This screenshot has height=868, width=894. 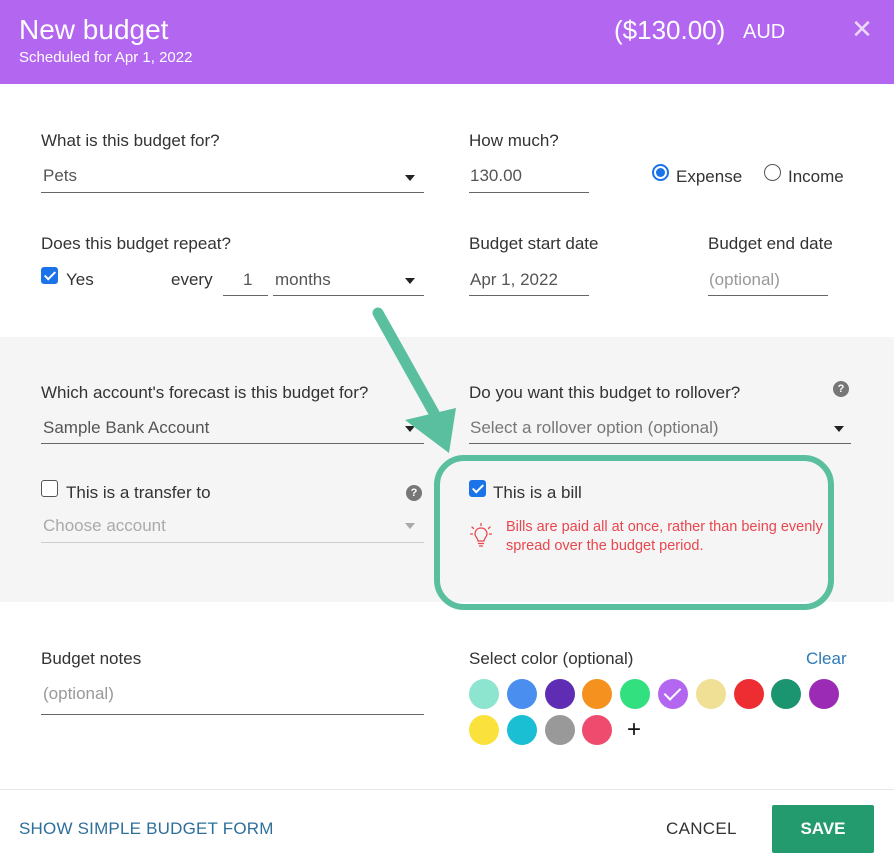 I want to click on bill-label: This is a bill, so click(x=537, y=492).